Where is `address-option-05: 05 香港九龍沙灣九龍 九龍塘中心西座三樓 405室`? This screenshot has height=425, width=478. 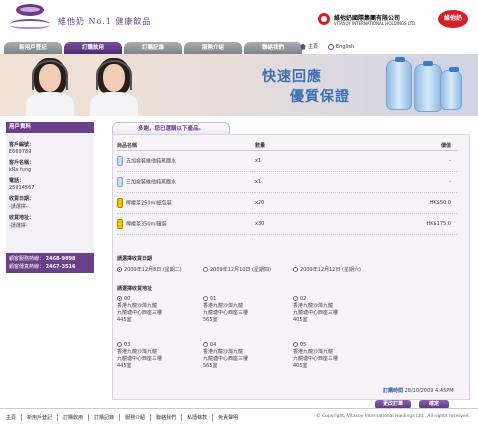 address-option-05: 05 香港九龍沙灣九龍 九龍塘中心西座三樓 405室 is located at coordinates (338, 356).